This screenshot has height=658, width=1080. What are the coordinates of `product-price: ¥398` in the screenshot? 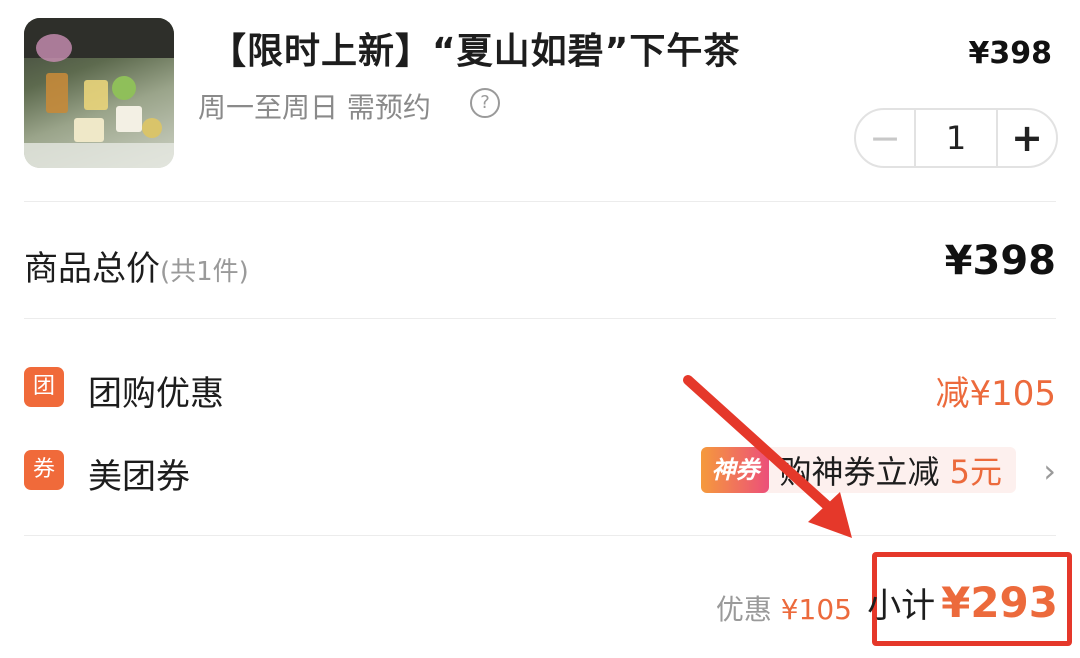 It's located at (1010, 53).